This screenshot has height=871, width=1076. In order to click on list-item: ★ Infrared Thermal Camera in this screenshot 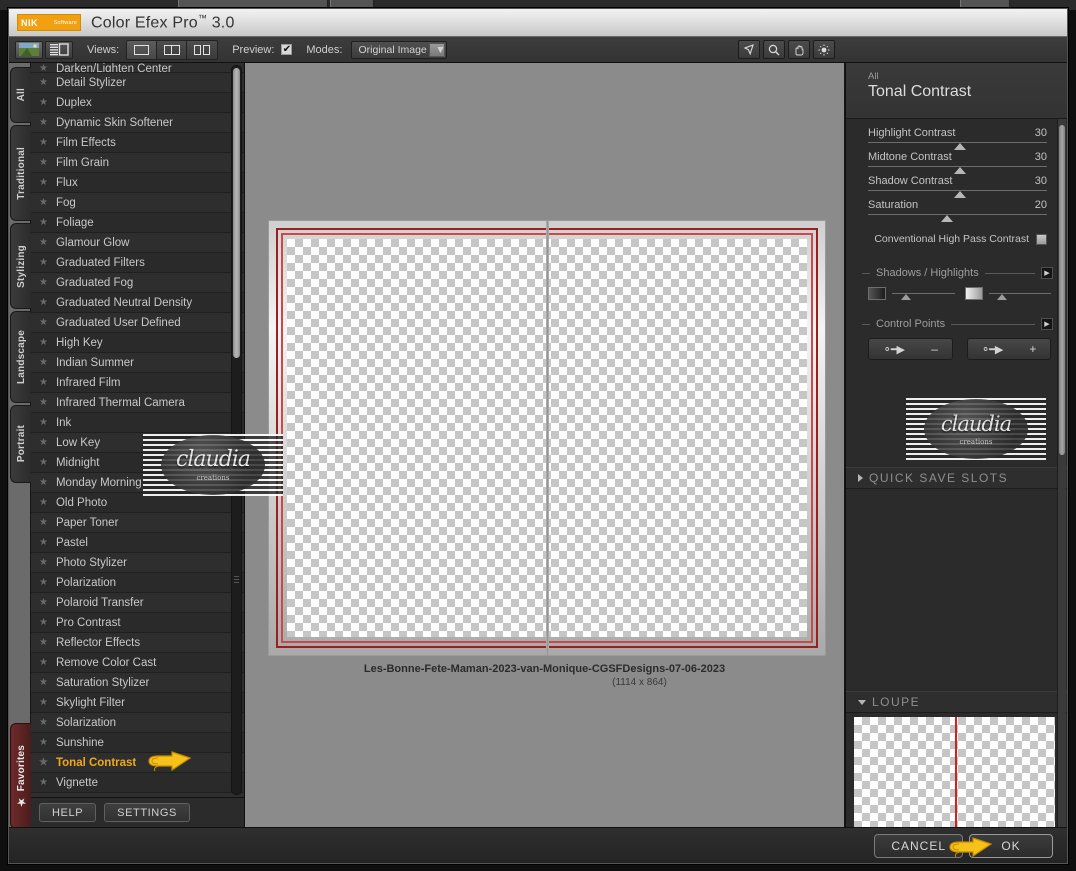, I will do `click(137, 403)`.